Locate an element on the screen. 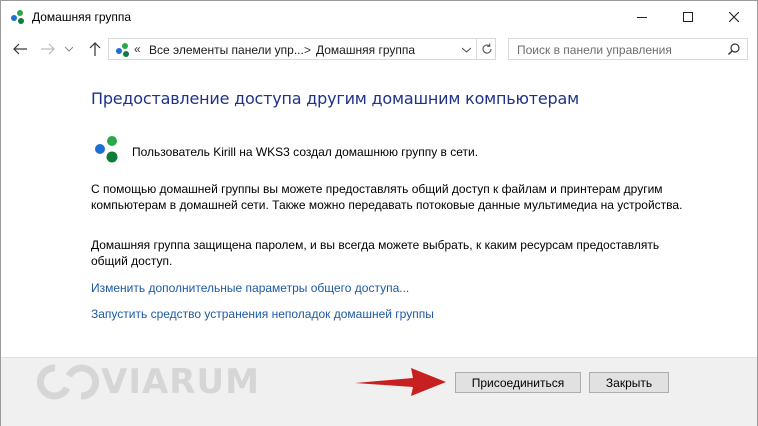 The image size is (758, 426). watermark-text: VIARUM is located at coordinates (180, 382).